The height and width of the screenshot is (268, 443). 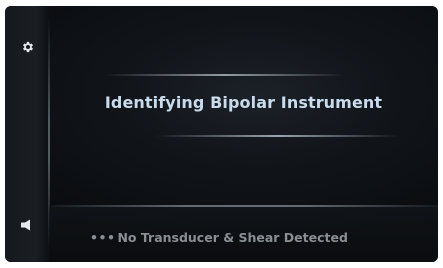 What do you see at coordinates (243, 102) in the screenshot?
I see `instrument-status-title: Identifying Bipolar Instrument` at bounding box center [243, 102].